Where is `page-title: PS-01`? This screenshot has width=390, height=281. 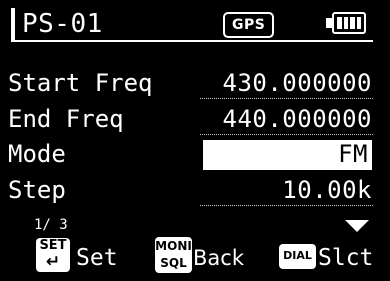
page-title: PS-01 is located at coordinates (62, 24).